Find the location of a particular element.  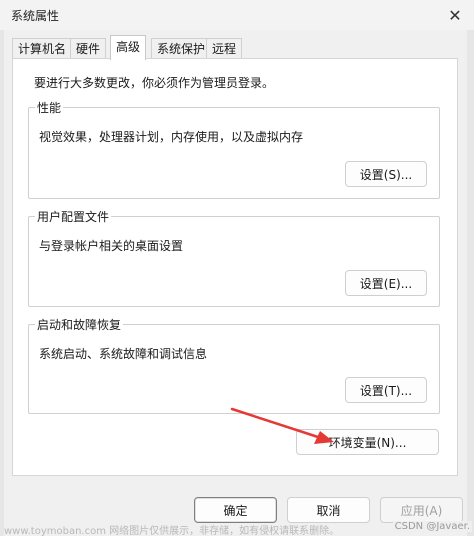

tab-system-protection: 系统保护 is located at coordinates (181, 48).